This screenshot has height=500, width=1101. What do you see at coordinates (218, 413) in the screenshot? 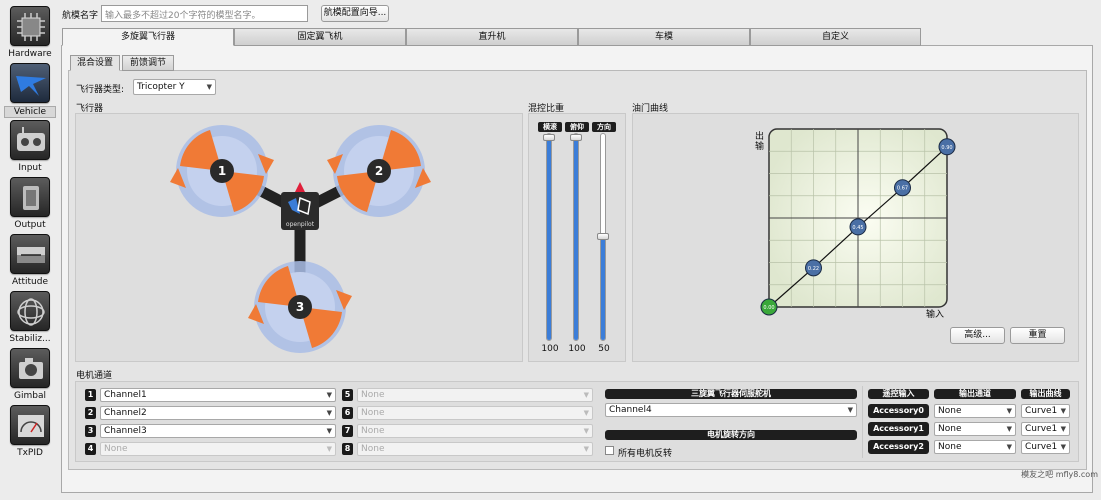
I see `motor-2-channel-select: Channel2 ▼` at bounding box center [218, 413].